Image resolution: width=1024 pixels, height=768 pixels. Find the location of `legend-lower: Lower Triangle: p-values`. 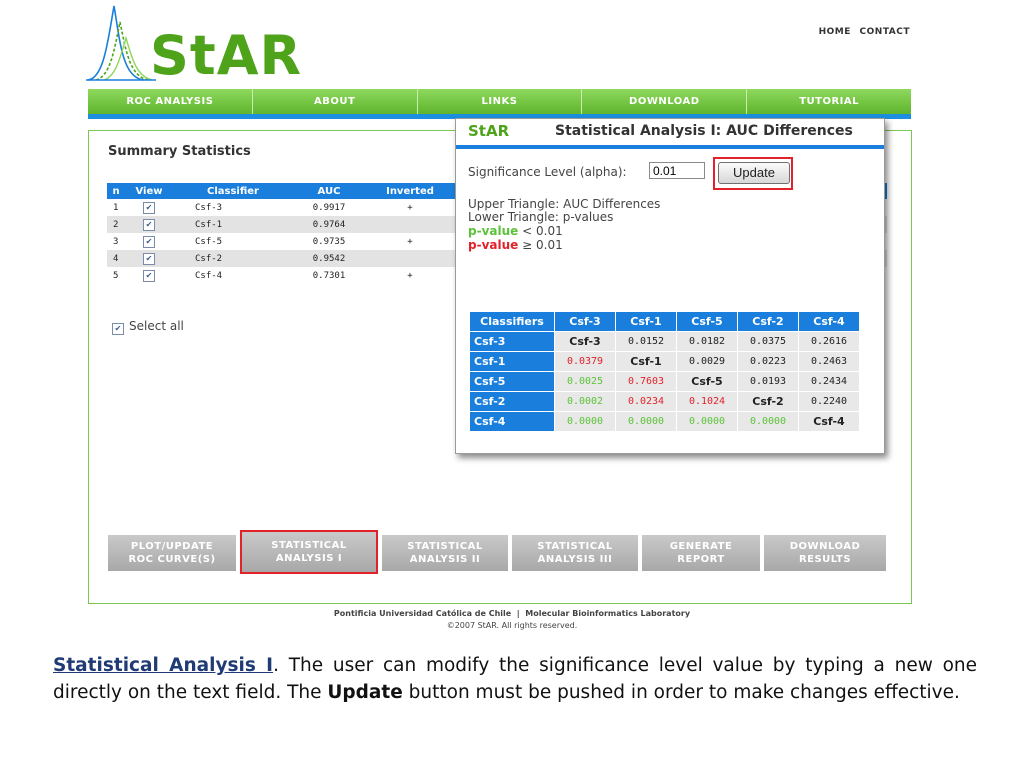

legend-lower: Lower Triangle: p-values is located at coordinates (541, 217).